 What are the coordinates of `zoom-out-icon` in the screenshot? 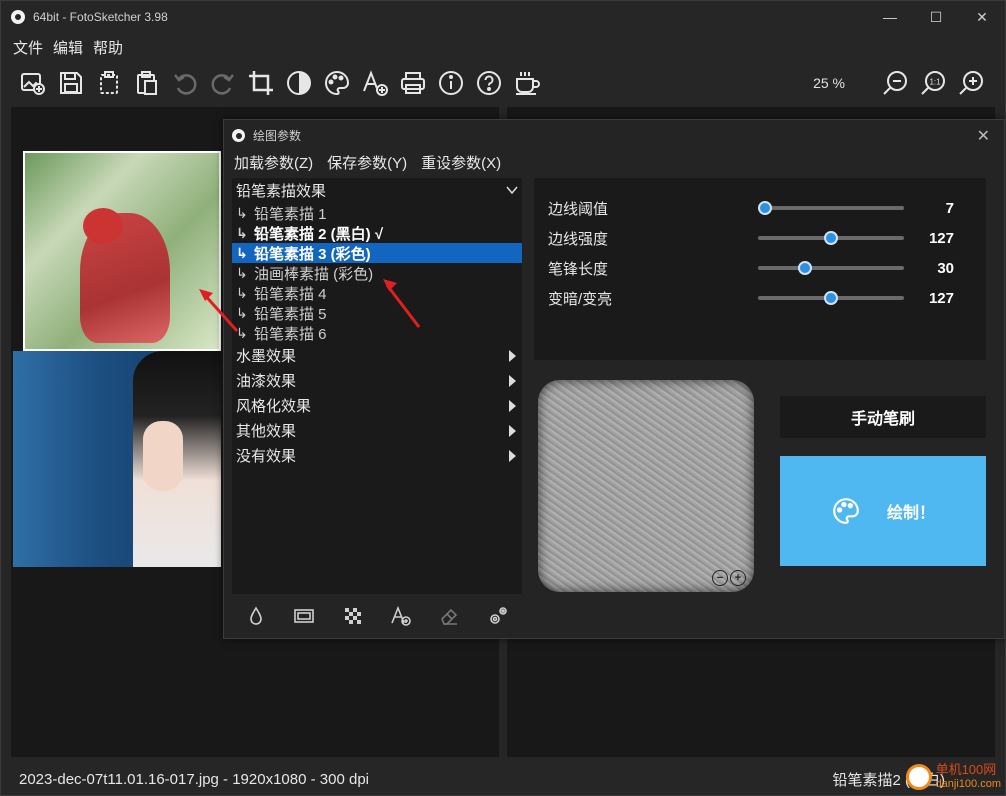 It's located at (895, 83).